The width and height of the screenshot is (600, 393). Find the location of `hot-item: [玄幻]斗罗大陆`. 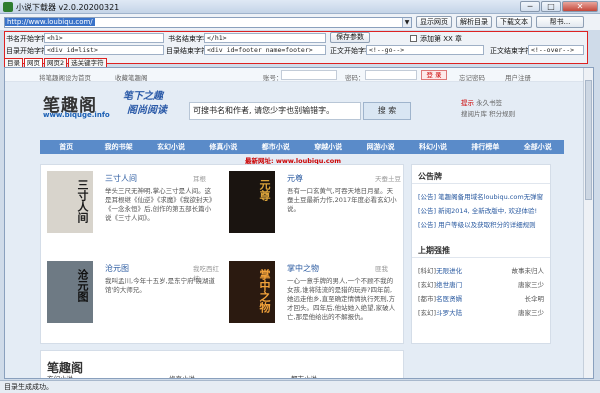

hot-item: [玄幻]斗罗大陆 is located at coordinates (440, 312).